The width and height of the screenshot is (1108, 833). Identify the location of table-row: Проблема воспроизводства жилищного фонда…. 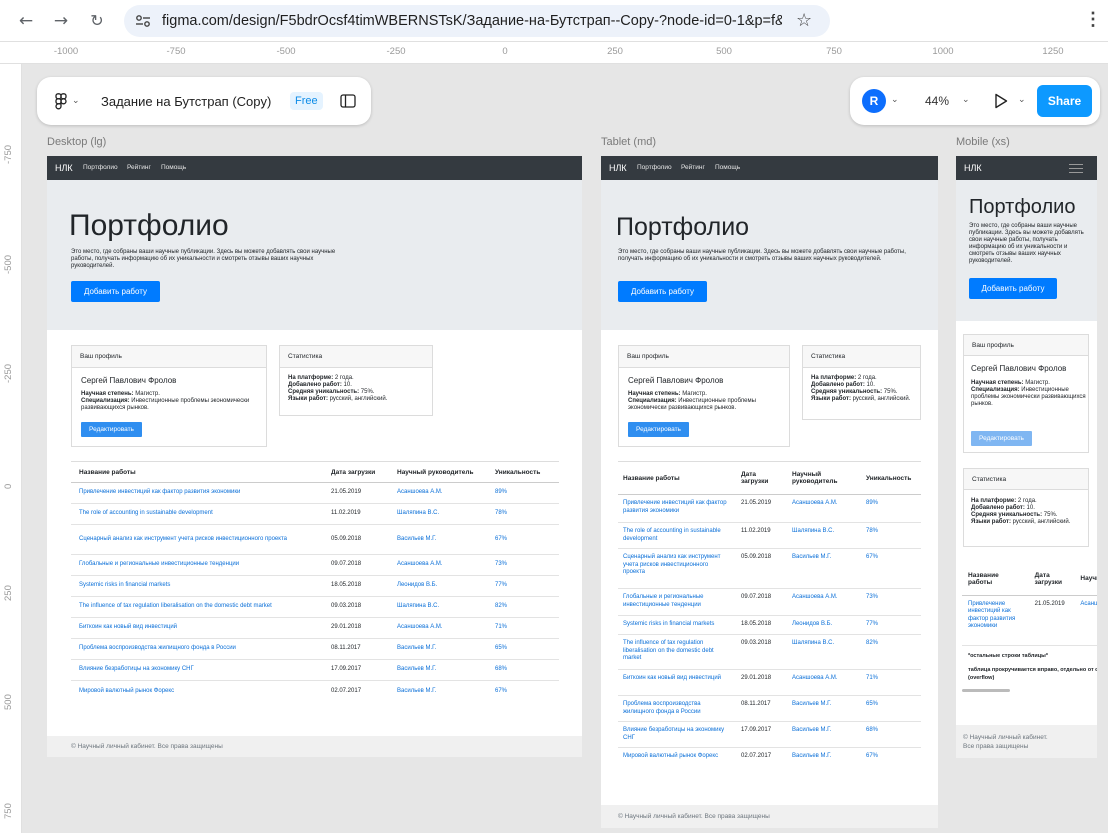
(769, 708).